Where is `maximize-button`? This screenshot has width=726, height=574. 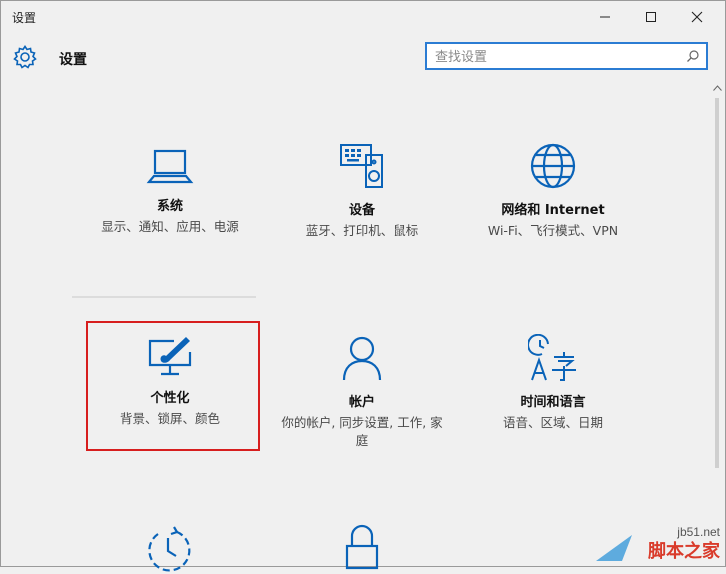
maximize-button is located at coordinates (651, 17).